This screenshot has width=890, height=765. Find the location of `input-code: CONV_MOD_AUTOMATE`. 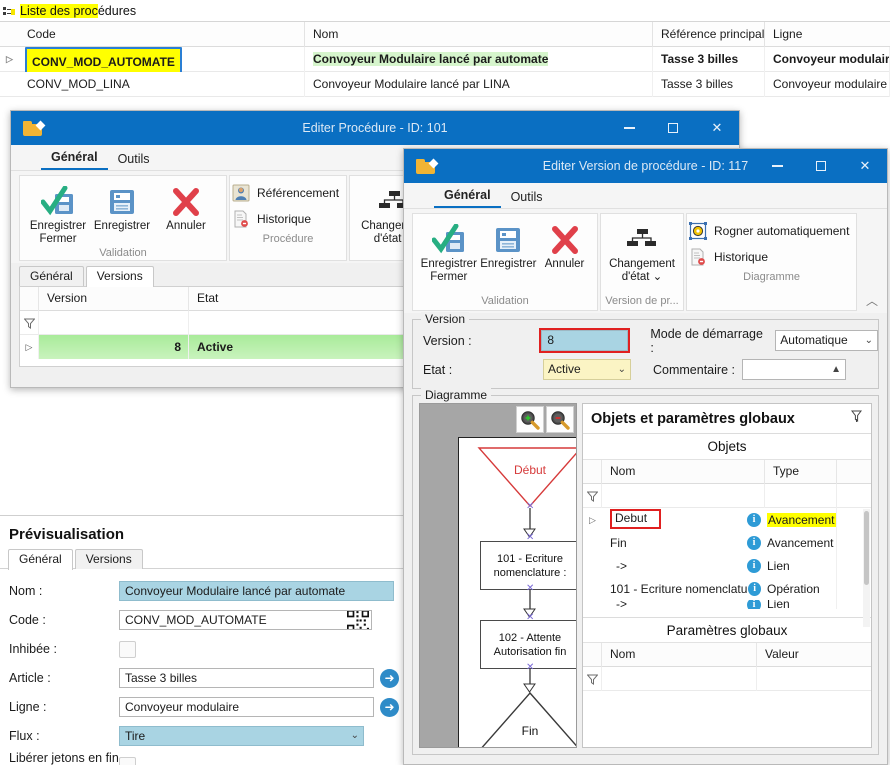

input-code: CONV_MOD_AUTOMATE is located at coordinates (245, 620).